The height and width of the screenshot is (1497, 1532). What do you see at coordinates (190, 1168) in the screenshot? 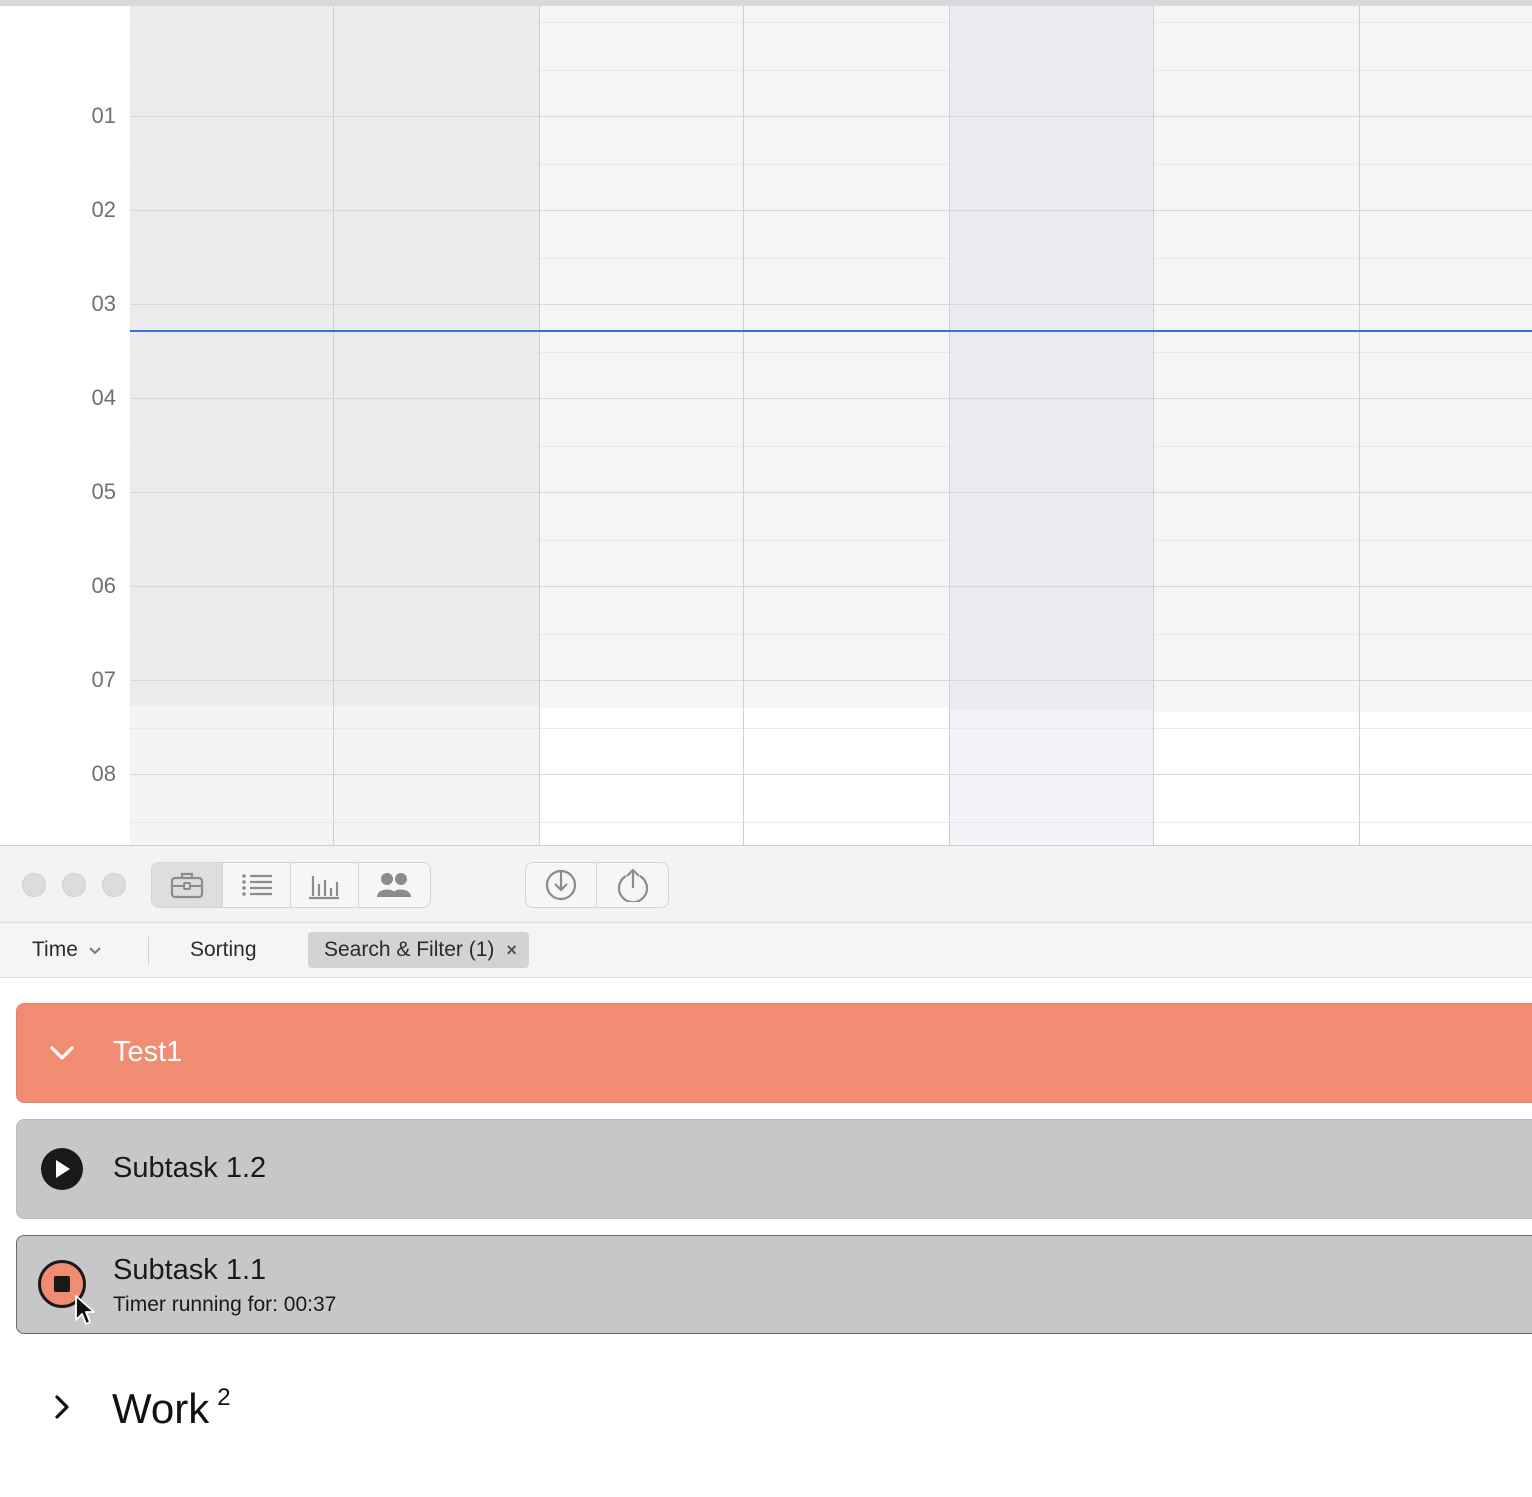
I see `task-title: Subtask 1.2` at bounding box center [190, 1168].